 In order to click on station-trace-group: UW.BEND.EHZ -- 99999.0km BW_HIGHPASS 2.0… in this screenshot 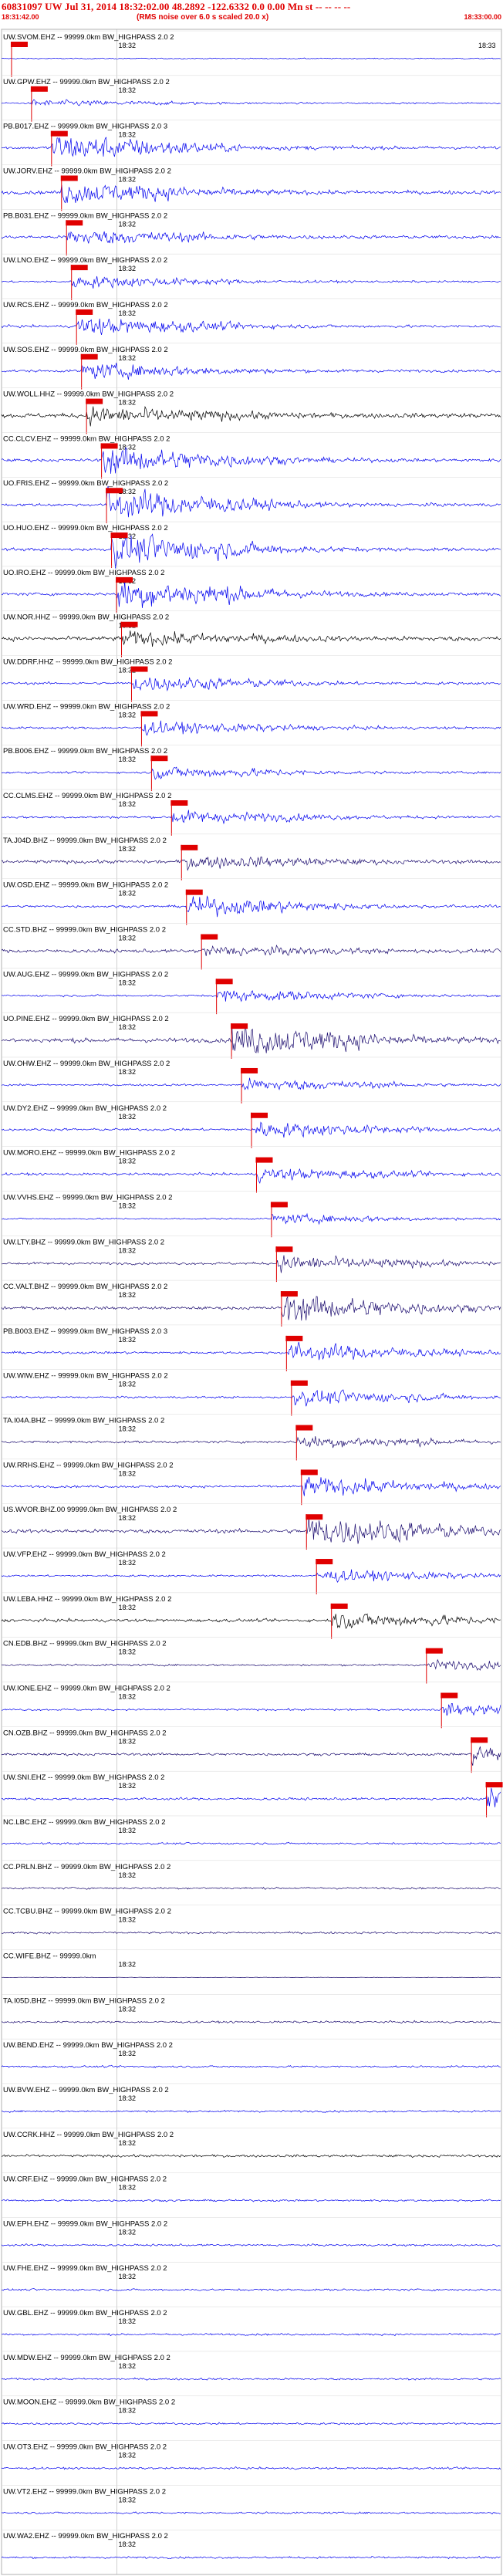, I will do `click(251, 2053)`.